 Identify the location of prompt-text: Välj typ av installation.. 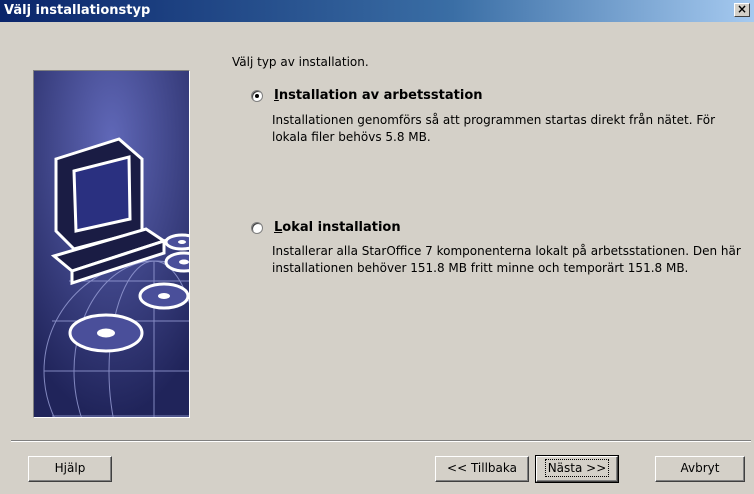
(300, 62).